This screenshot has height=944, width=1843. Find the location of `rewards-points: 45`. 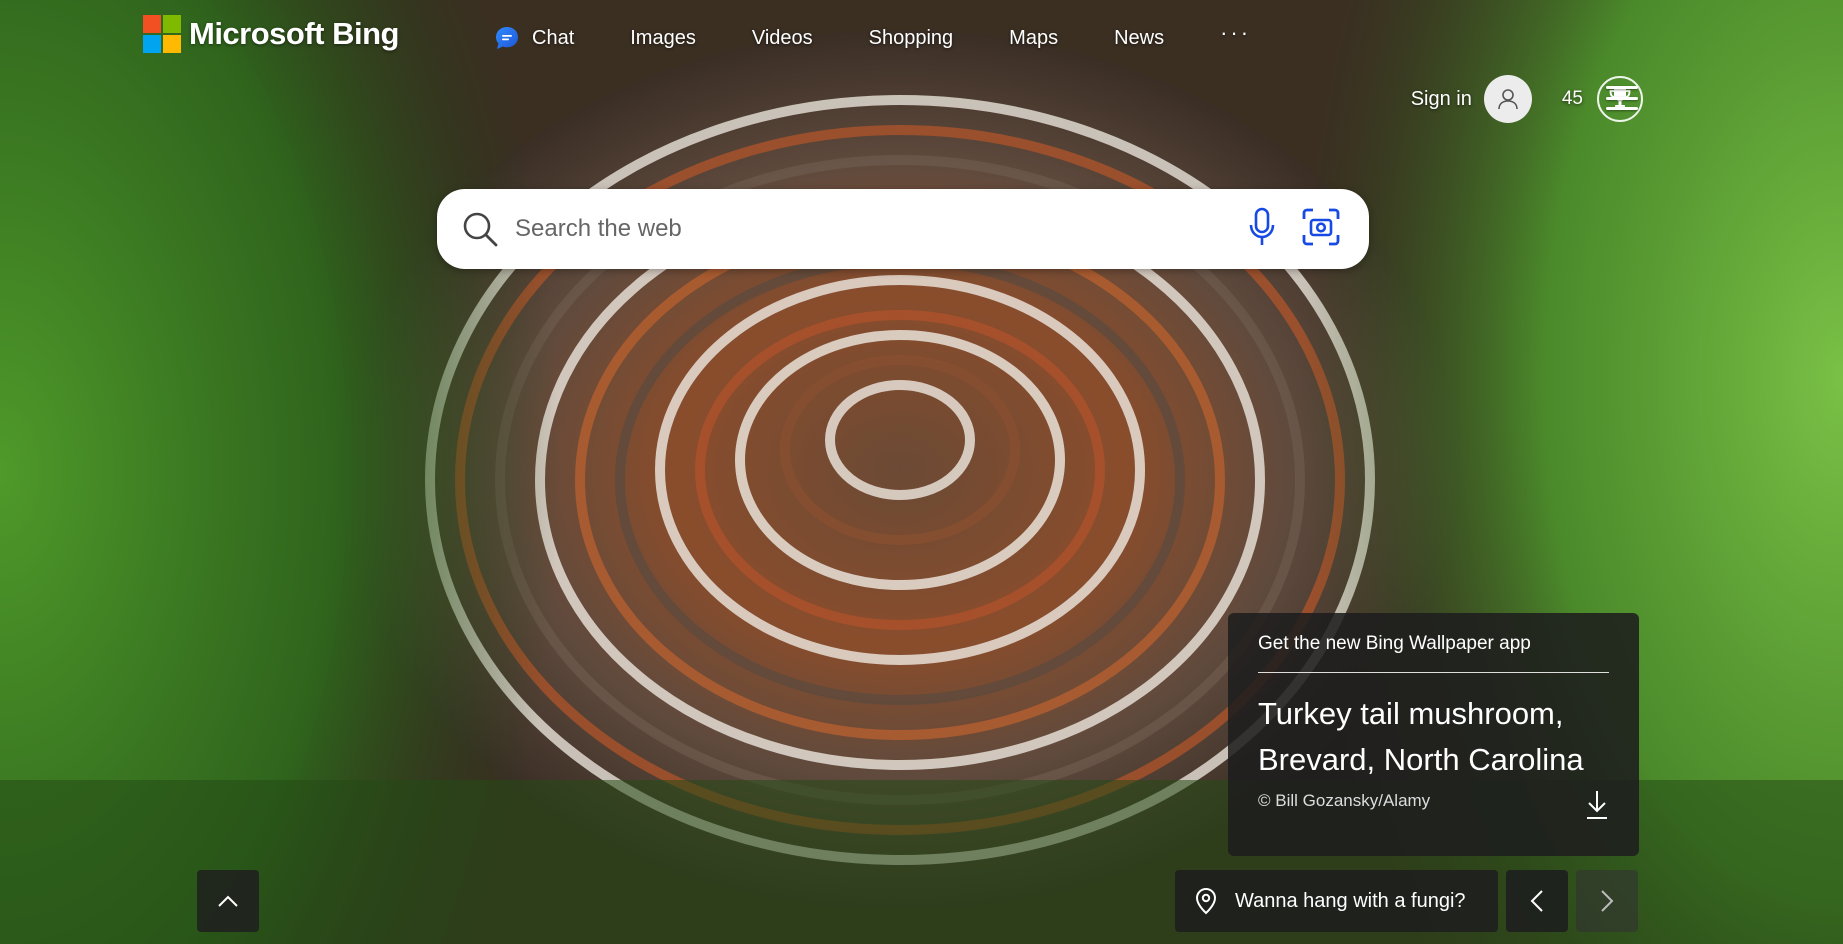

rewards-points: 45 is located at coordinates (1572, 99).